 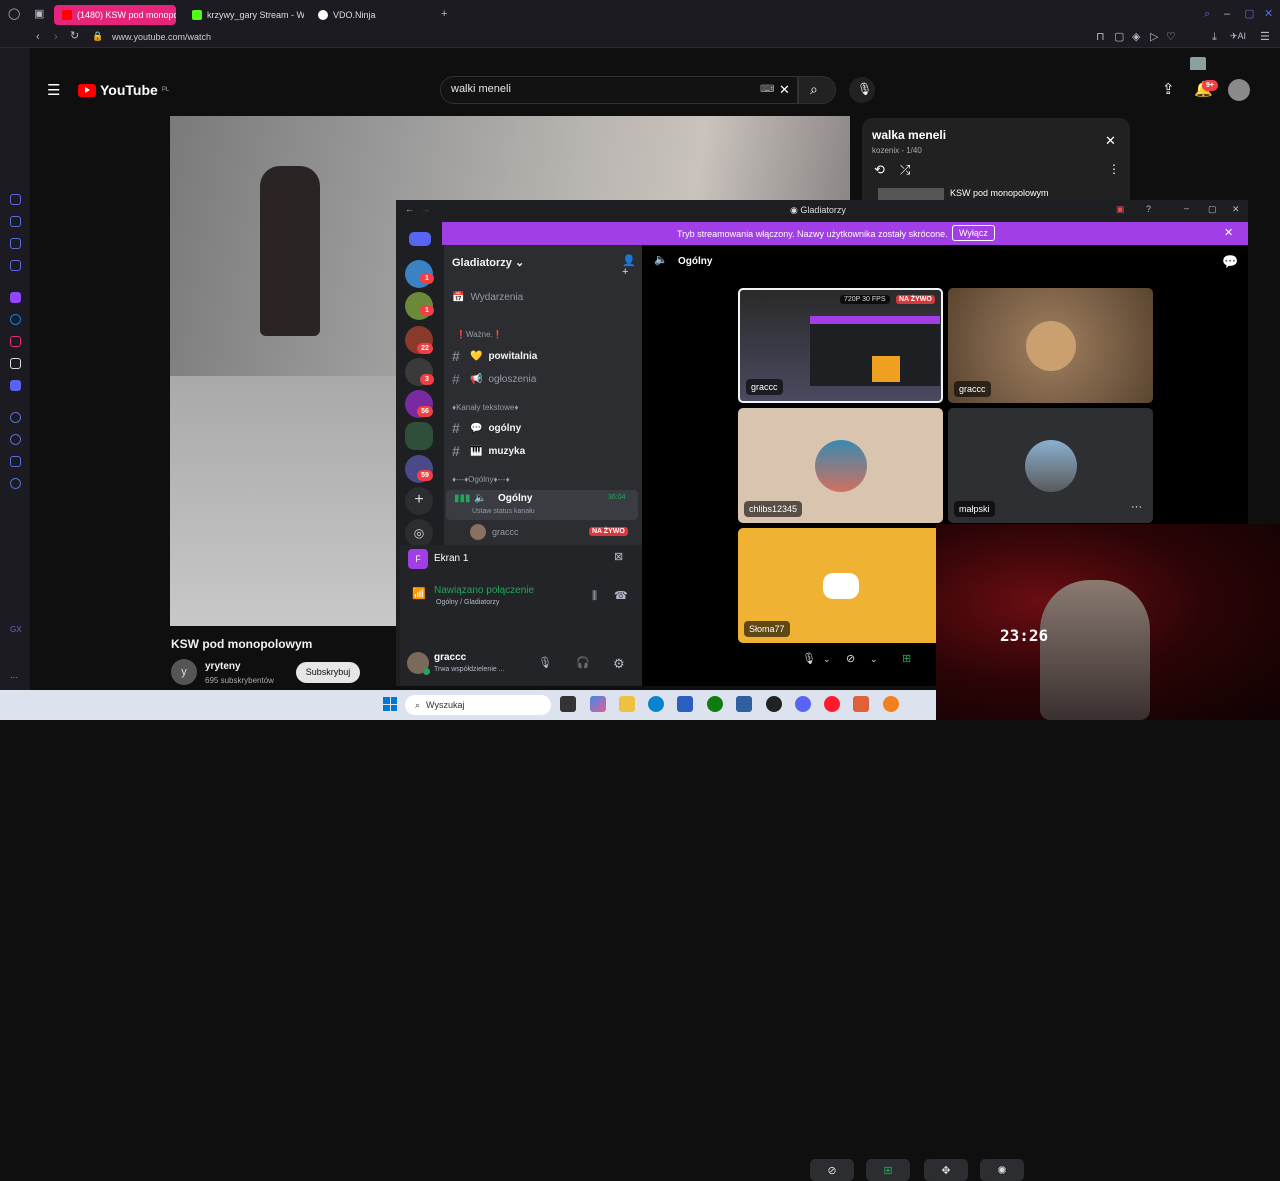 I want to click on share-control-icon: ⊞, so click(x=906, y=659).